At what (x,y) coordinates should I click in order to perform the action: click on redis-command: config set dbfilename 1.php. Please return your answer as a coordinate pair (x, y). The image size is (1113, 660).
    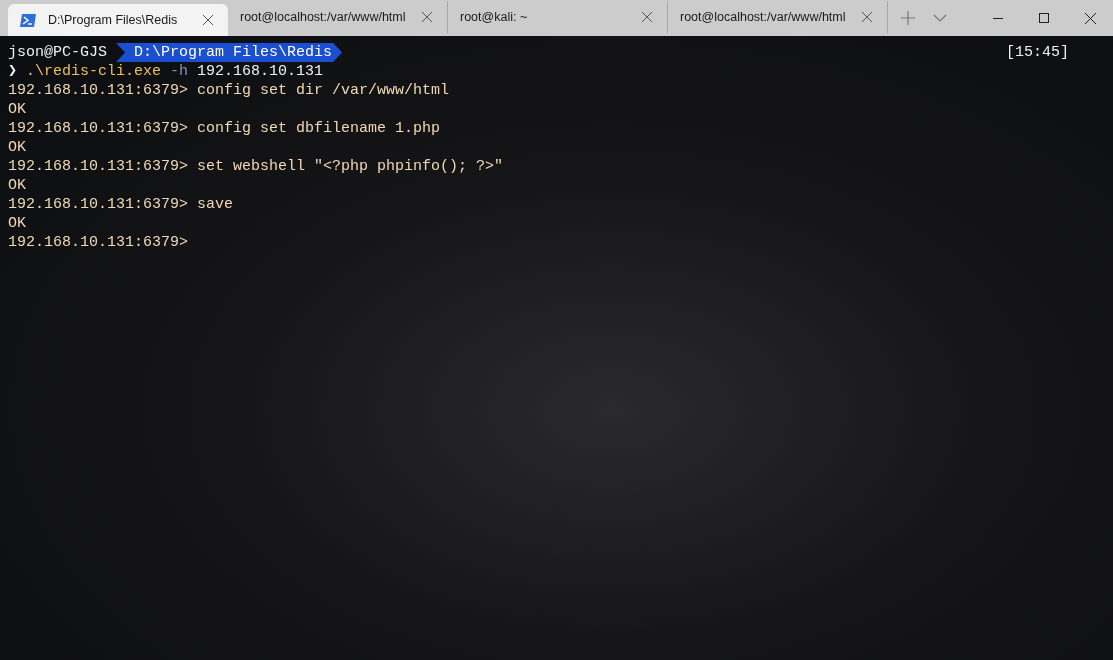
    Looking at the image, I should click on (319, 128).